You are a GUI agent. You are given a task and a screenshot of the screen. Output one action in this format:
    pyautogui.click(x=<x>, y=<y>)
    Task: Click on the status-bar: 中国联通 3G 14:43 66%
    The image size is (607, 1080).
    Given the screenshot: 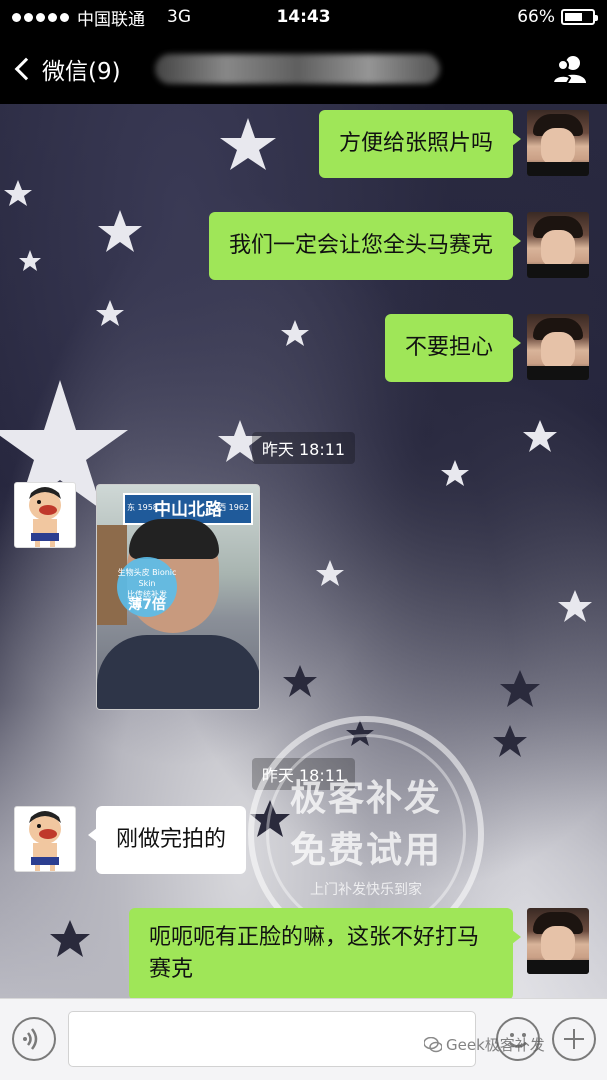 What is the action you would take?
    pyautogui.click(x=303, y=17)
    